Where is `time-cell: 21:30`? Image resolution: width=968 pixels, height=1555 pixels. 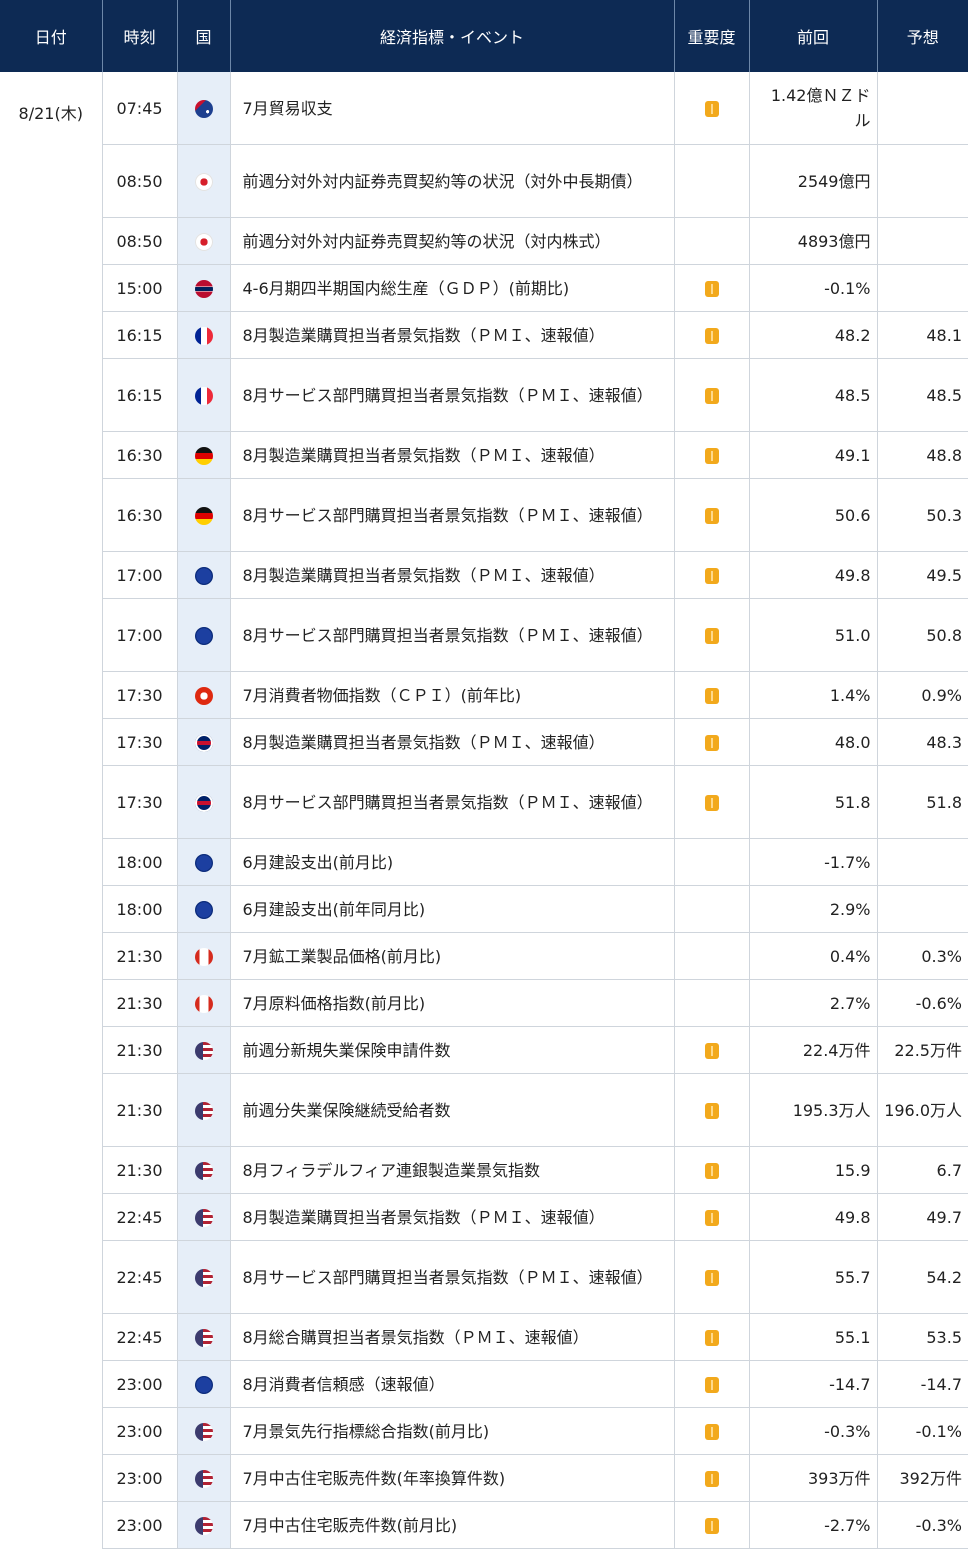
time-cell: 21:30 is located at coordinates (140, 1003).